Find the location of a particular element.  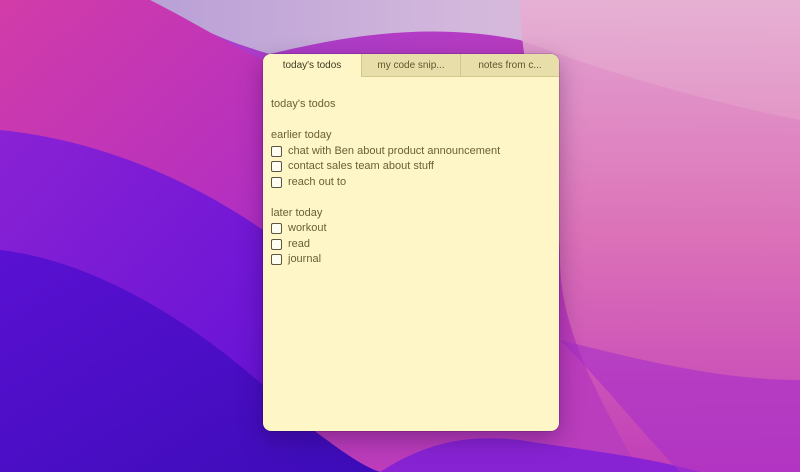

todo-item: read is located at coordinates (411, 245).